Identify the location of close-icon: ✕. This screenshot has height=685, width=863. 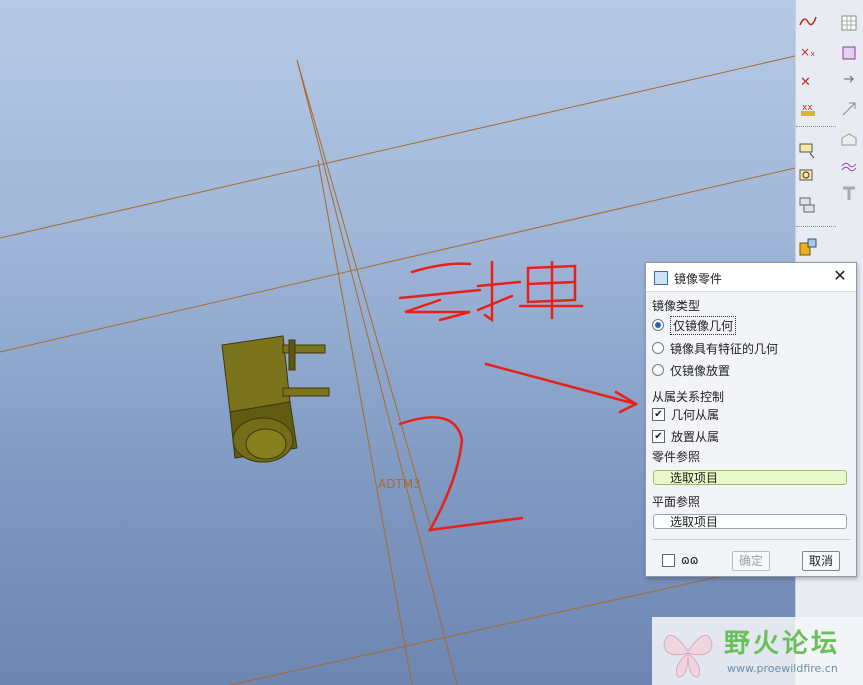
(840, 276).